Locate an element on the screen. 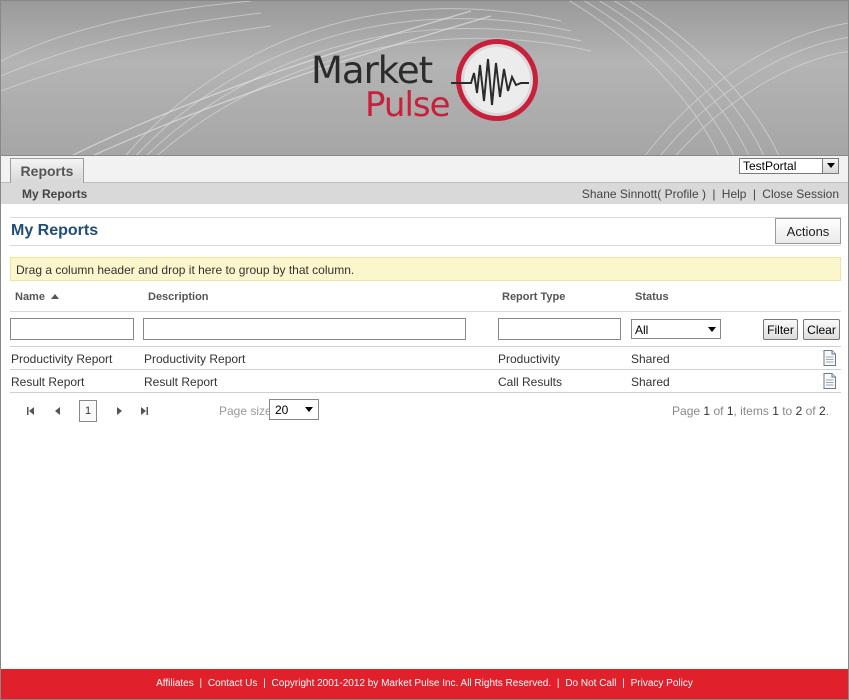 The image size is (849, 700). name-filter-input is located at coordinates (72, 329).